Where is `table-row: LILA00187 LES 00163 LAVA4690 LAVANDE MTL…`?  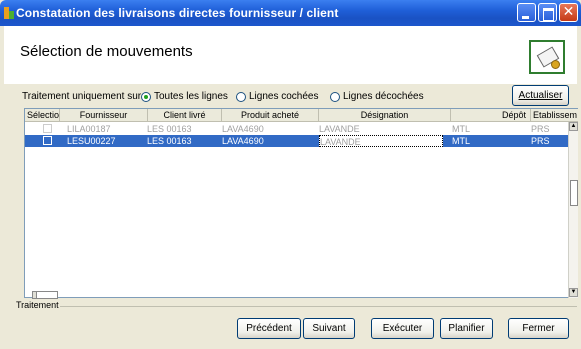
table-row: LILA00187 LES 00163 LAVA4690 LAVANDE MTL… is located at coordinates (298, 129).